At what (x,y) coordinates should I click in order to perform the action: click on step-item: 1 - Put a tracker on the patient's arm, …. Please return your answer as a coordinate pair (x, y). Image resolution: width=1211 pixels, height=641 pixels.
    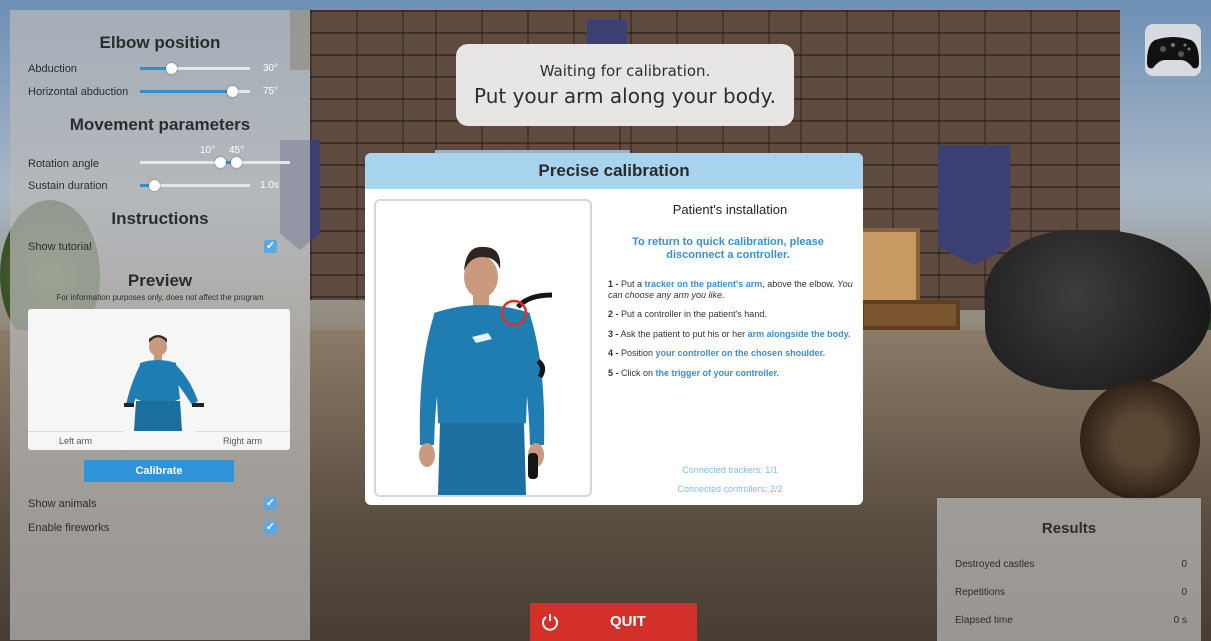
    Looking at the image, I should click on (730, 289).